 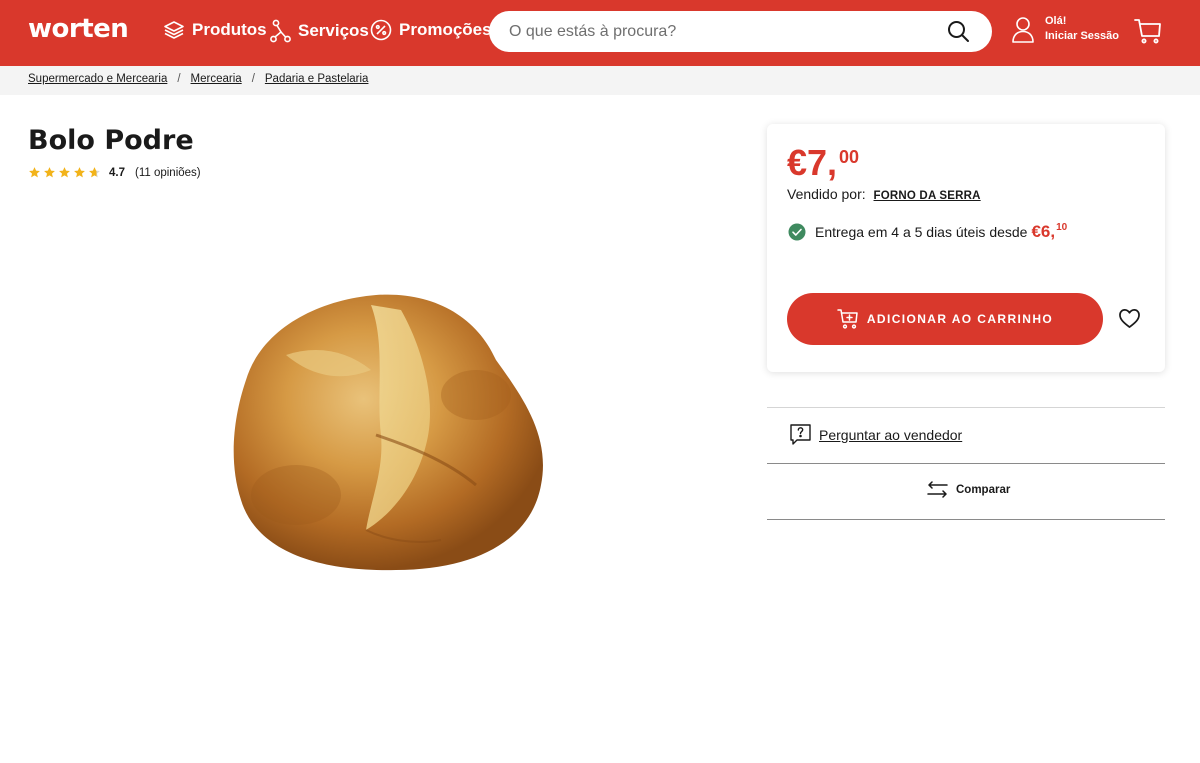 I want to click on user-login: Olá! Iniciar Sessão, so click(x=1065, y=29).